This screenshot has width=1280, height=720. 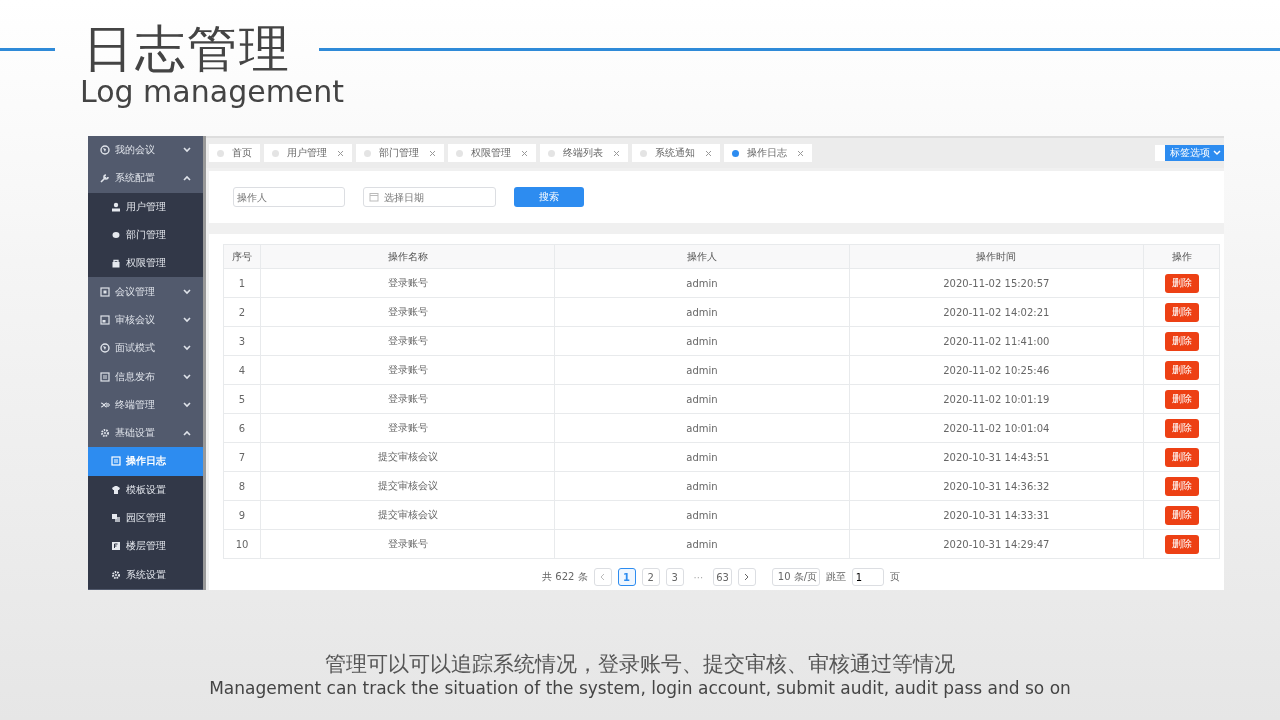 I want to click on table-cell: 2020-10-31 14:43:51, so click(x=996, y=457).